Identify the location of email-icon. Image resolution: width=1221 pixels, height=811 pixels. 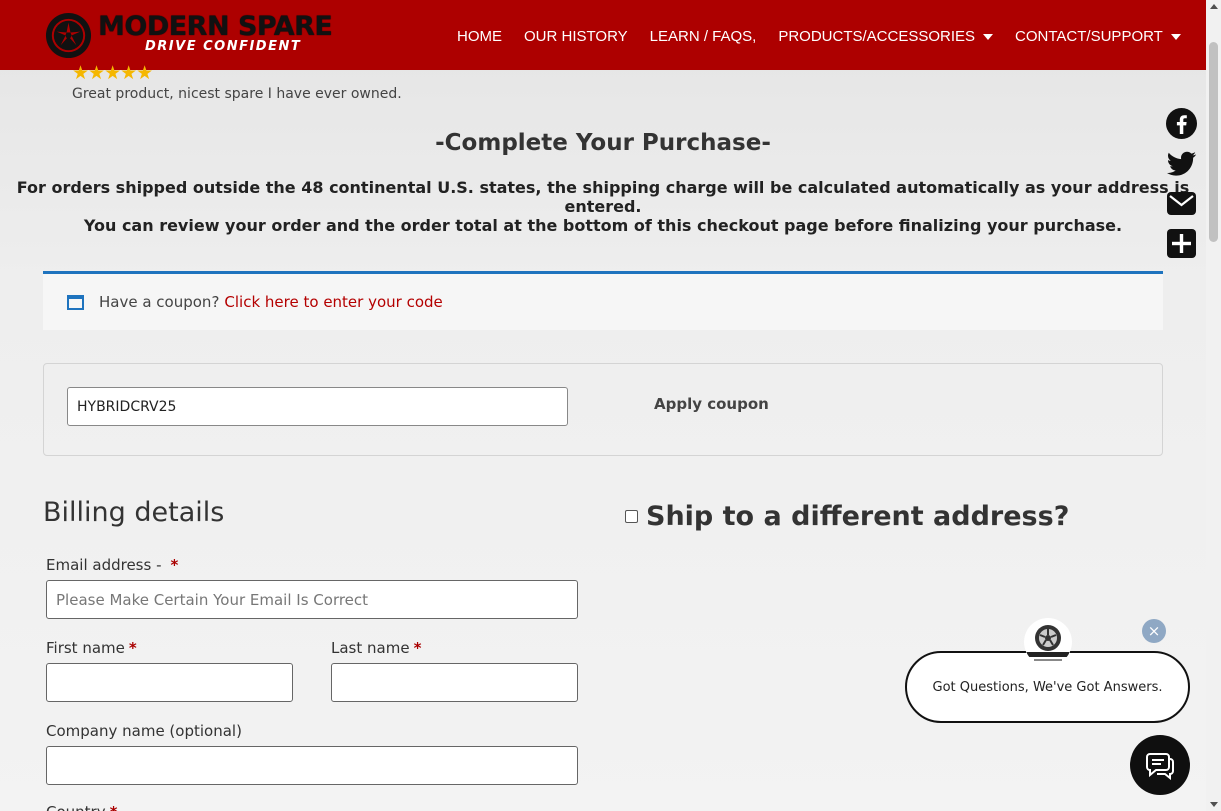
(1181, 203).